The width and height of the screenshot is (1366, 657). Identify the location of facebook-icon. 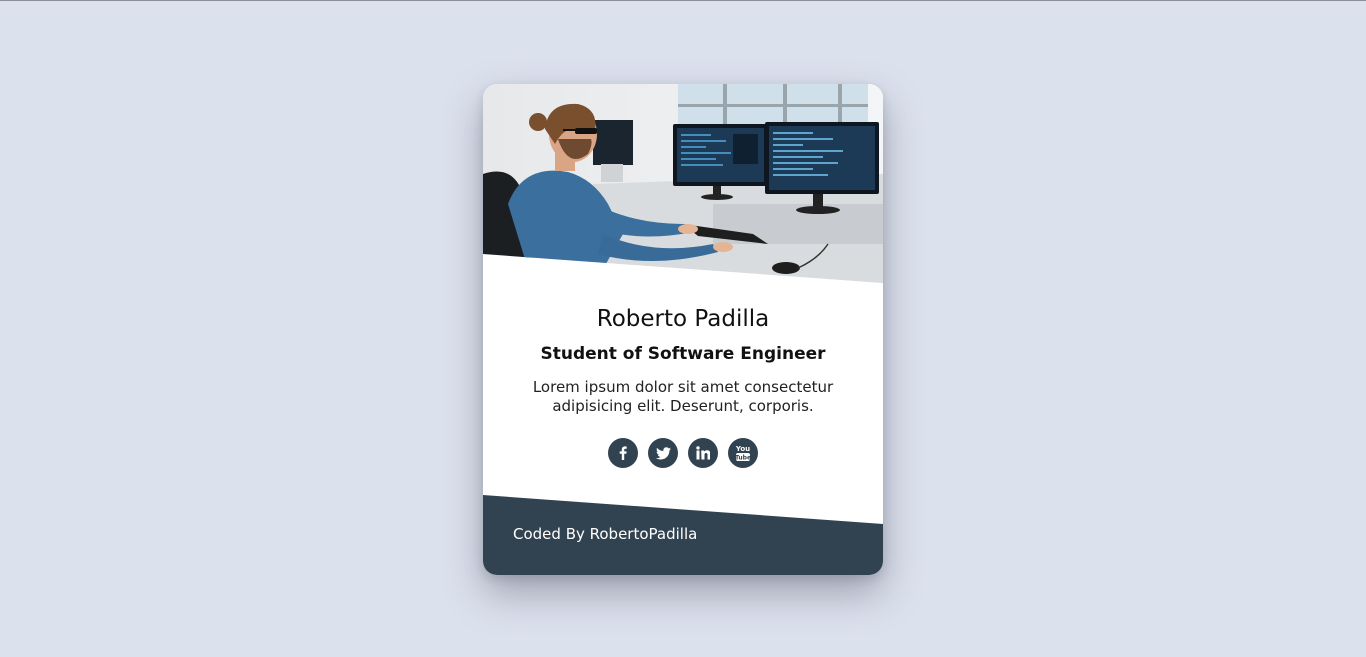
(623, 453).